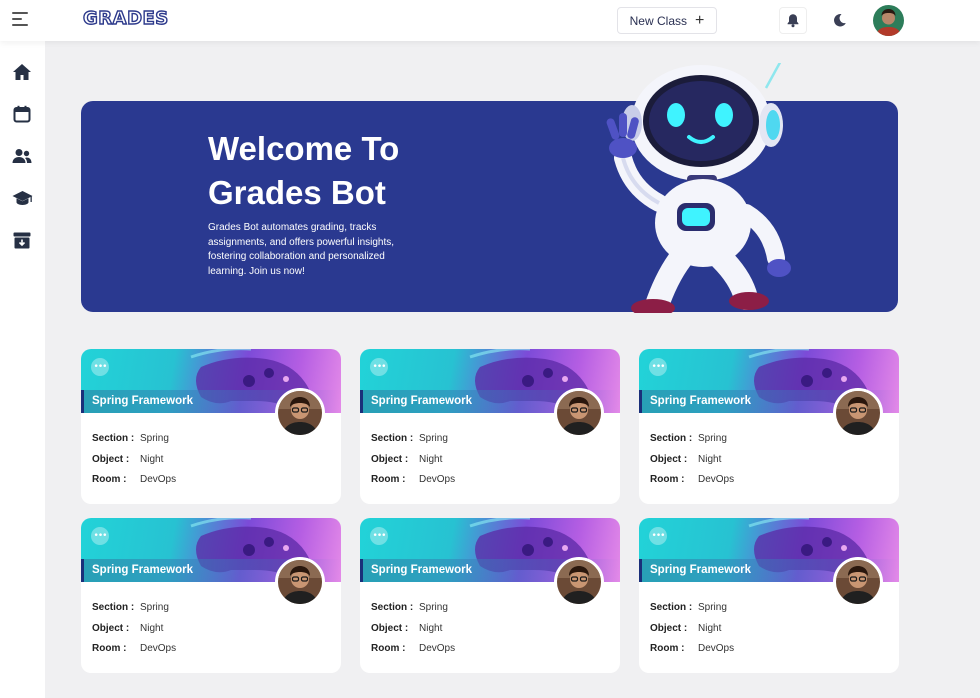 The image size is (980, 698). What do you see at coordinates (22, 369) in the screenshot?
I see `sidebar` at bounding box center [22, 369].